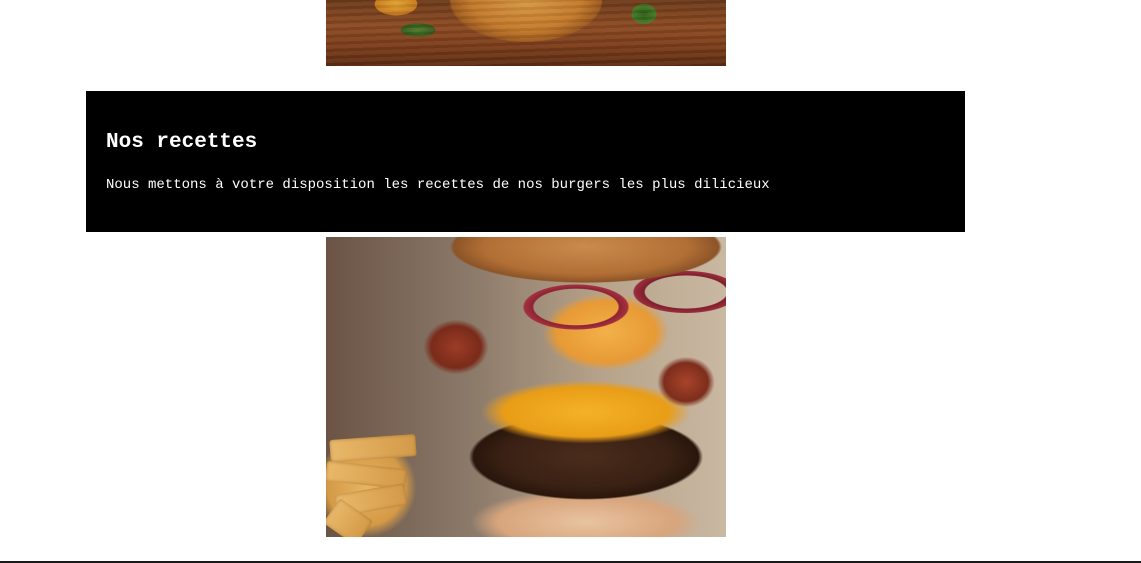  What do you see at coordinates (526, 33) in the screenshot?
I see `burger-image-top` at bounding box center [526, 33].